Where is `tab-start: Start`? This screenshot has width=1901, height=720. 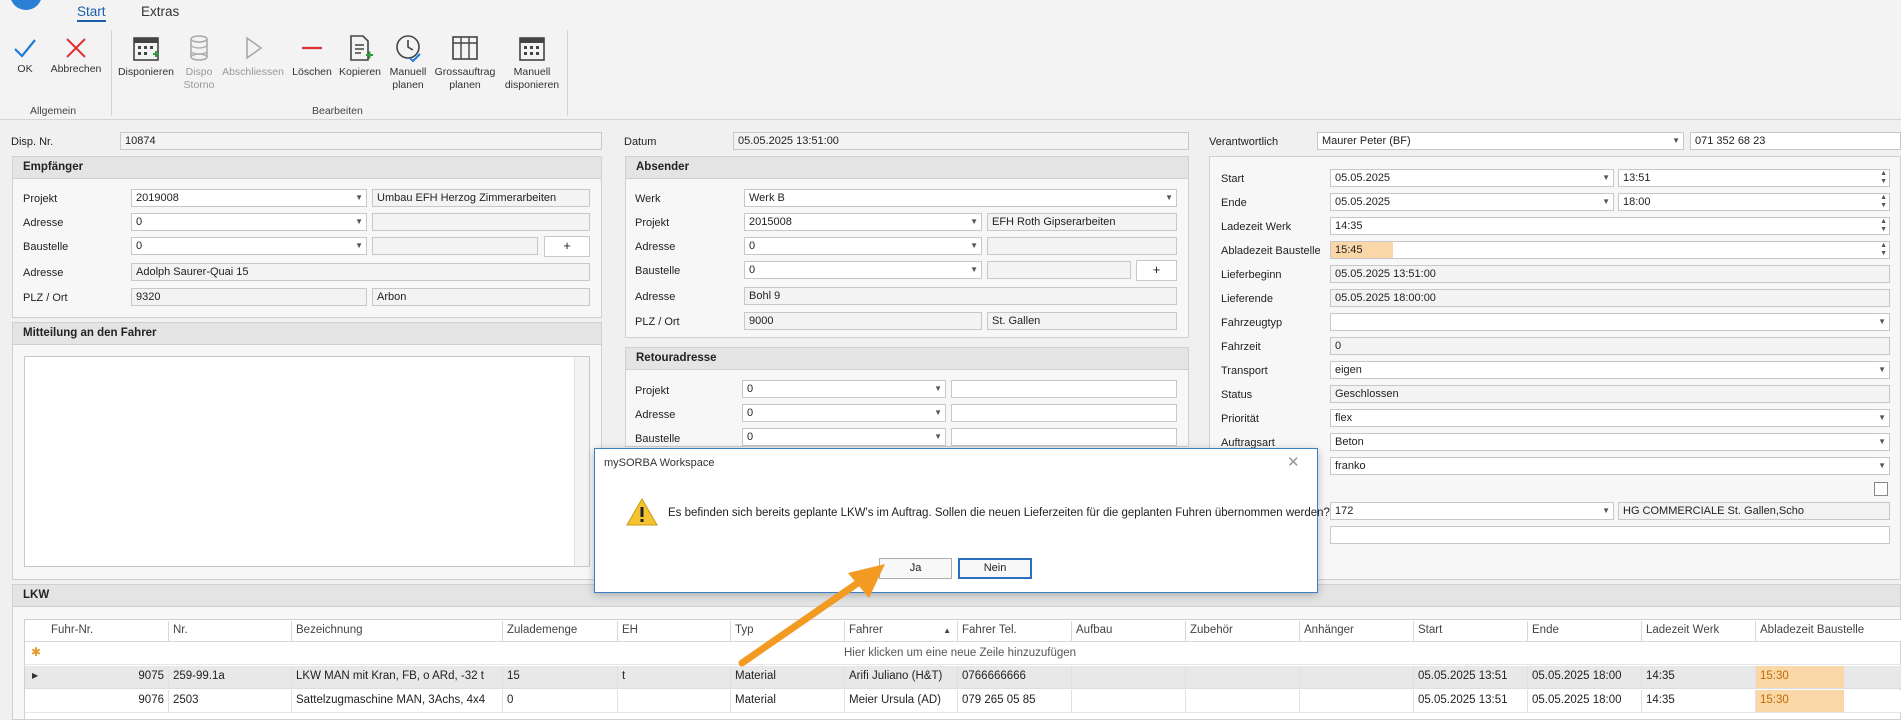
tab-start: Start is located at coordinates (91, 13).